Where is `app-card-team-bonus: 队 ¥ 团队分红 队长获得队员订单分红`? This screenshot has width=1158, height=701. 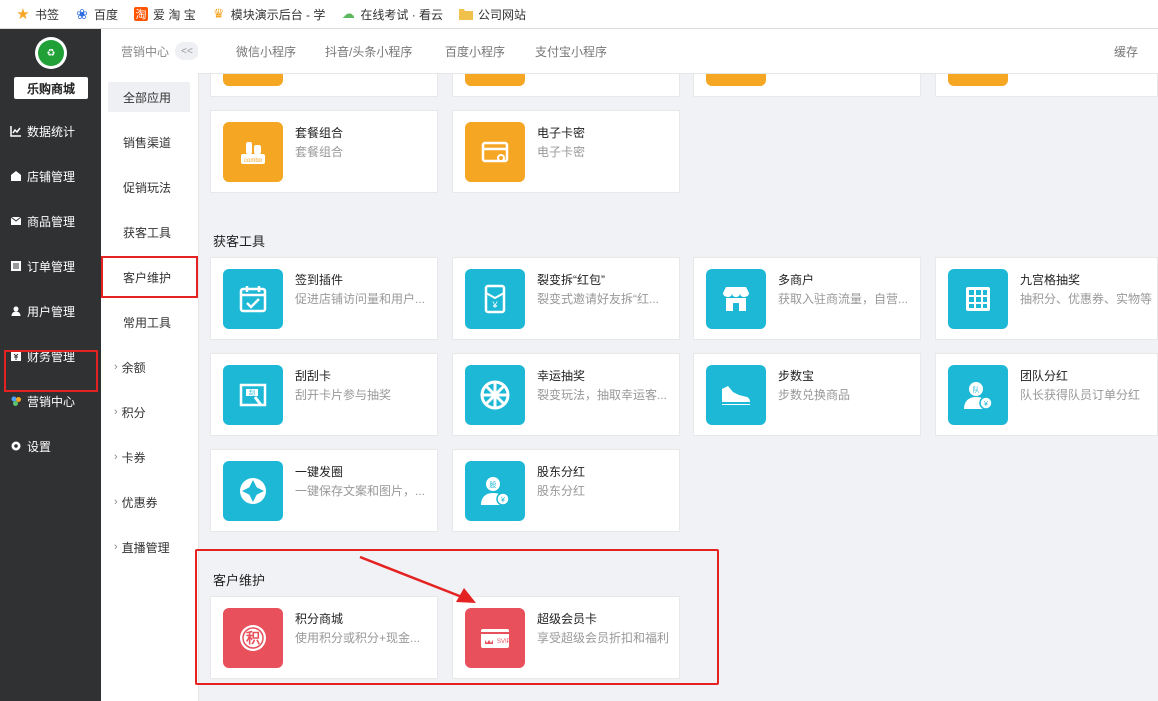
app-card-team-bonus: 队 ¥ 团队分红 队长获得队员订单分红 is located at coordinates (1046, 394).